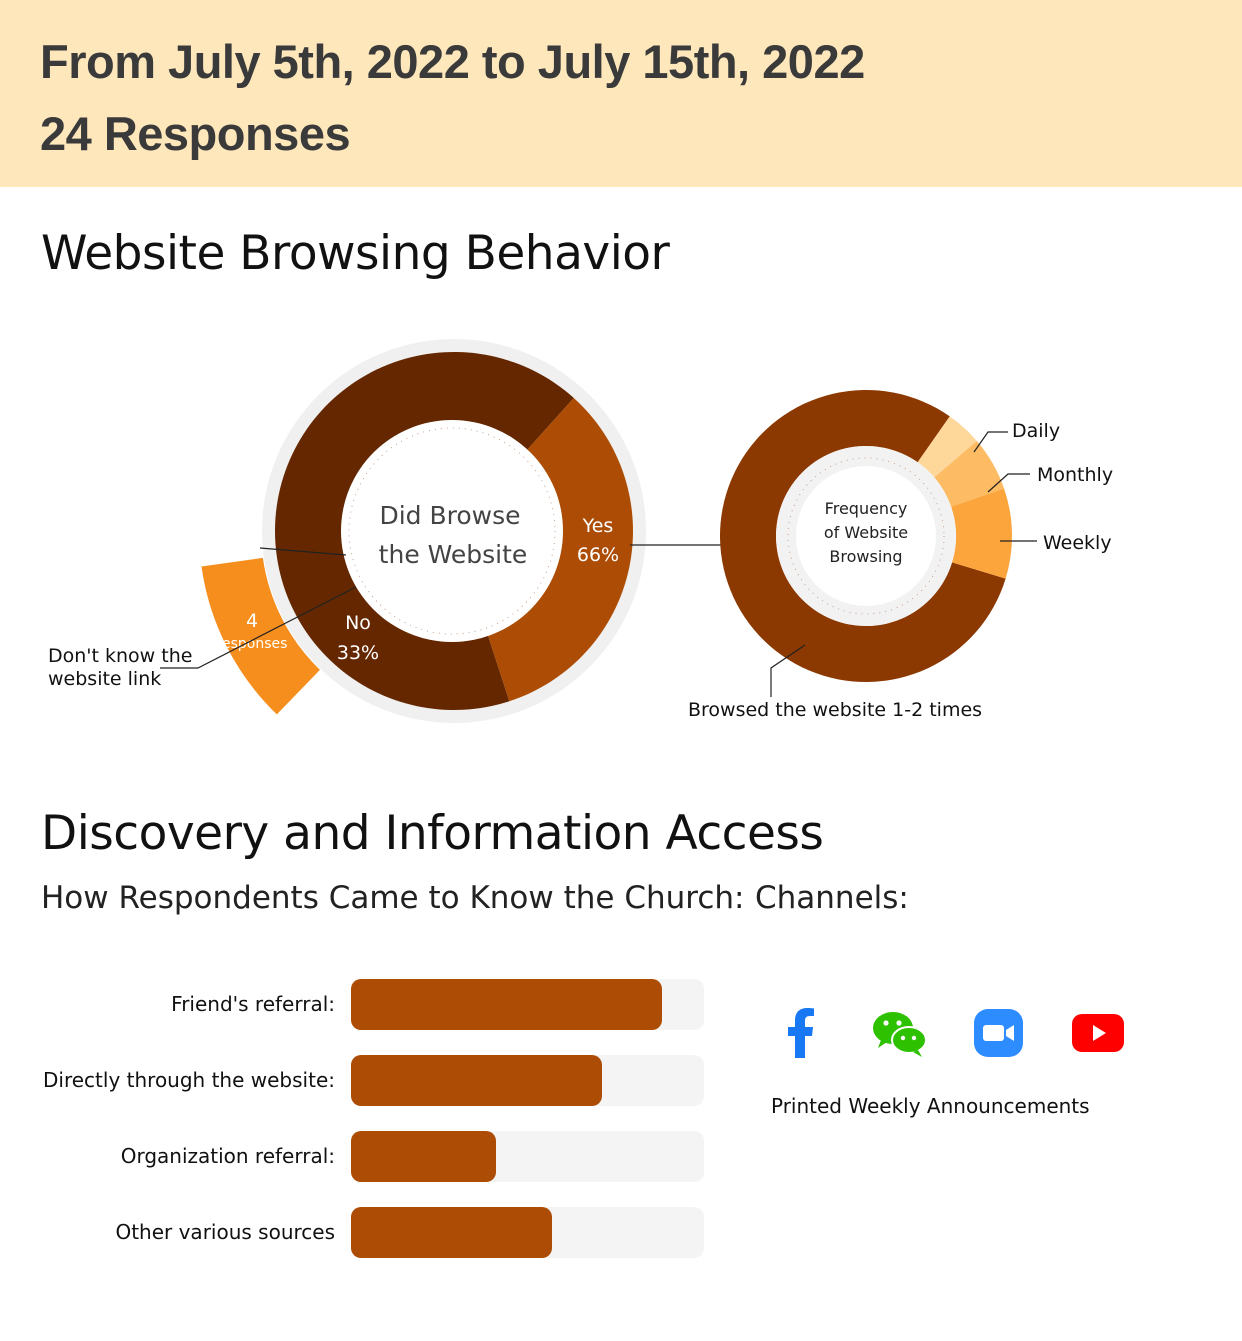 The image size is (1242, 1341). I want to click on breakout-unit: responses, so click(252, 644).